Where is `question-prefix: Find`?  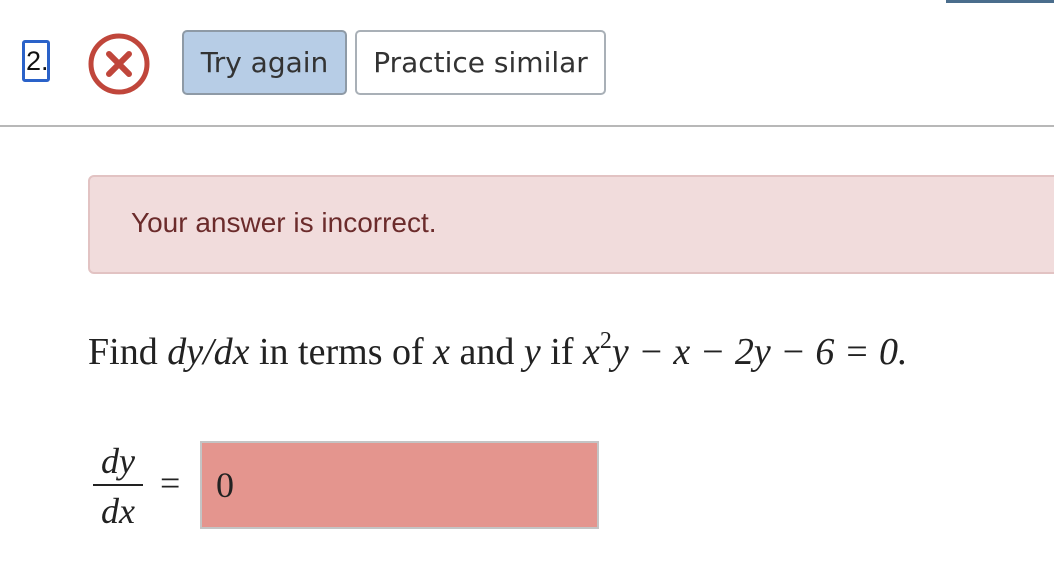 question-prefix: Find is located at coordinates (128, 352).